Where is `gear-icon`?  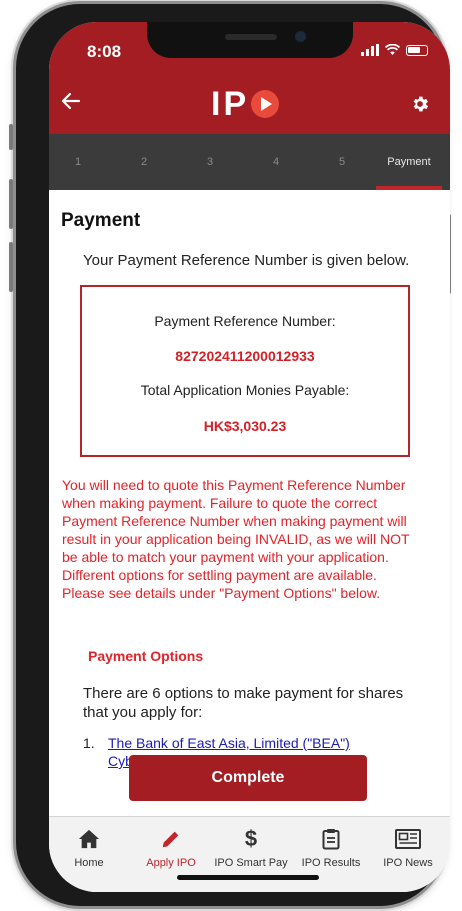
gear-icon is located at coordinates (421, 104).